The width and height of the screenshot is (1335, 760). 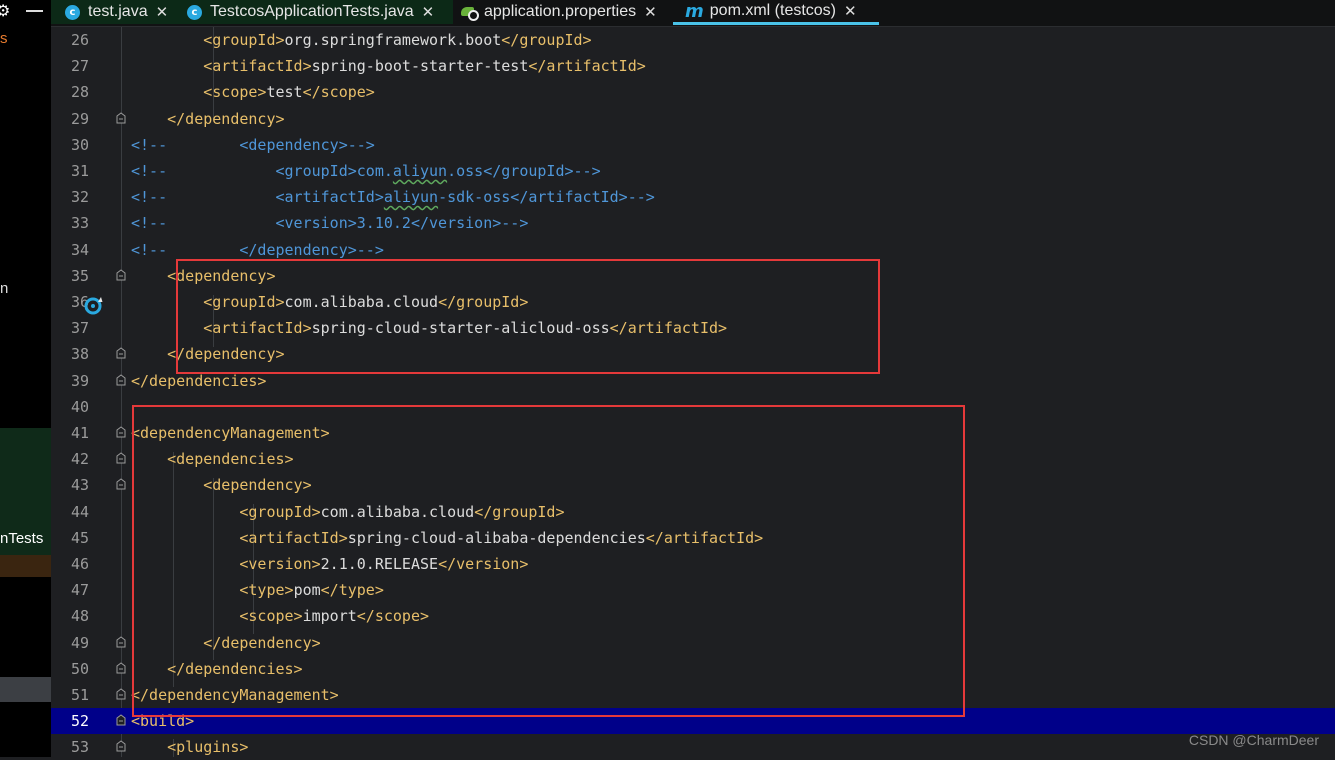 What do you see at coordinates (79, 668) in the screenshot?
I see `line-number: 50` at bounding box center [79, 668].